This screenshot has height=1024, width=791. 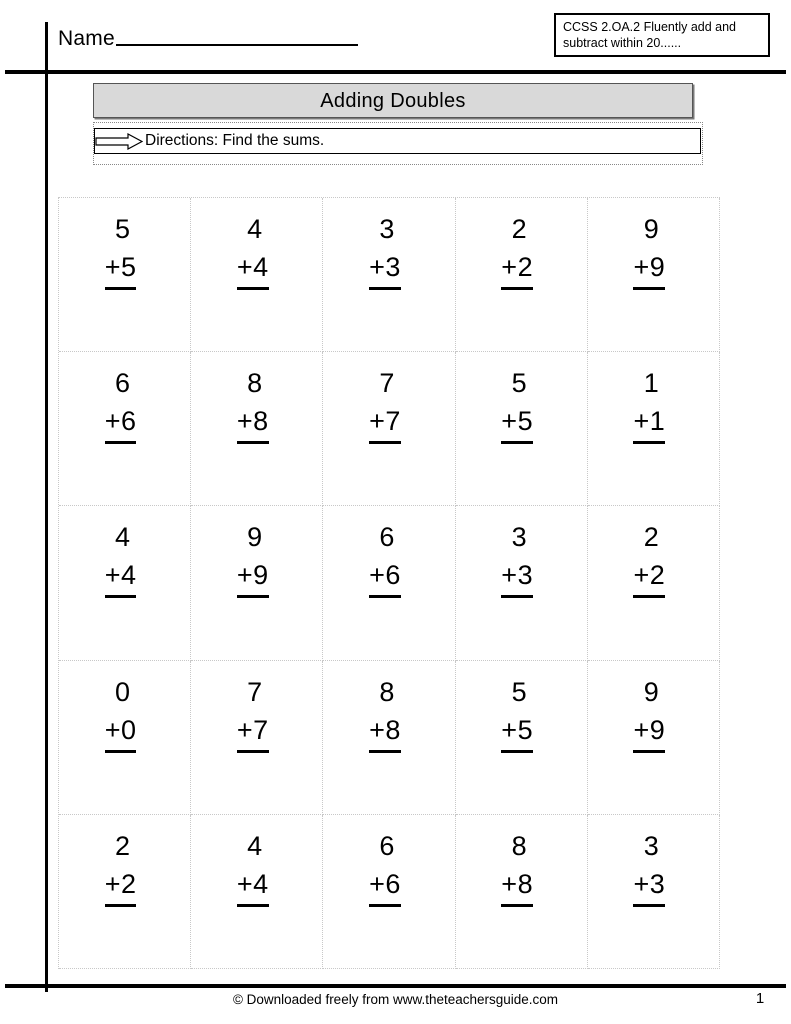 What do you see at coordinates (120, 732) in the screenshot?
I see `addend-bottom: +0` at bounding box center [120, 732].